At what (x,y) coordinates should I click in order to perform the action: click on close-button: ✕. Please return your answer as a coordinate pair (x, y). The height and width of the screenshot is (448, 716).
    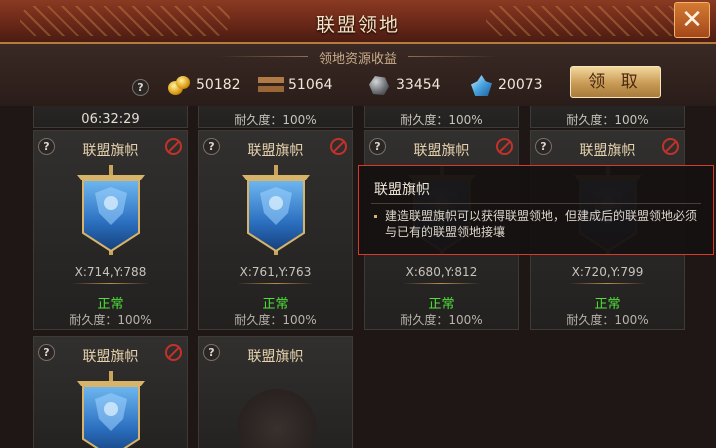
    Looking at the image, I should click on (692, 20).